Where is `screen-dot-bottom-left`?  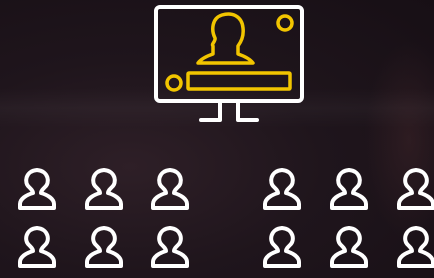
screen-dot-bottom-left is located at coordinates (174, 83).